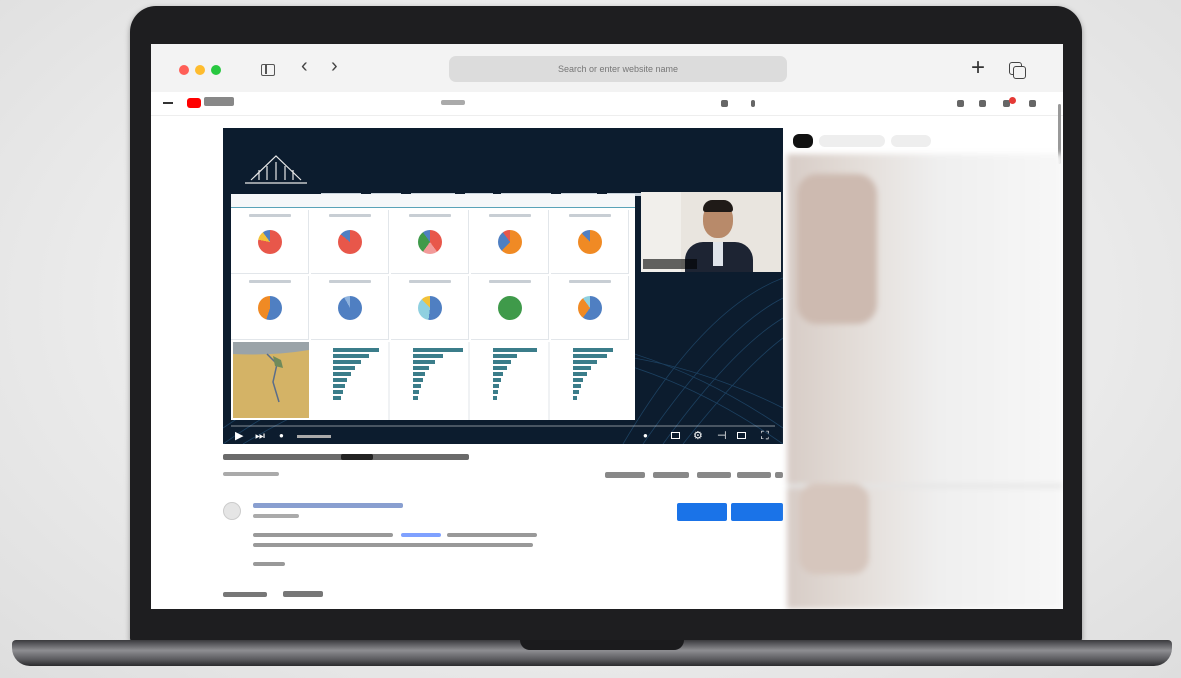 This screenshot has height=678, width=1181. I want to click on browser-toolbar: ‹ › Search or enter website name +, so click(607, 68).